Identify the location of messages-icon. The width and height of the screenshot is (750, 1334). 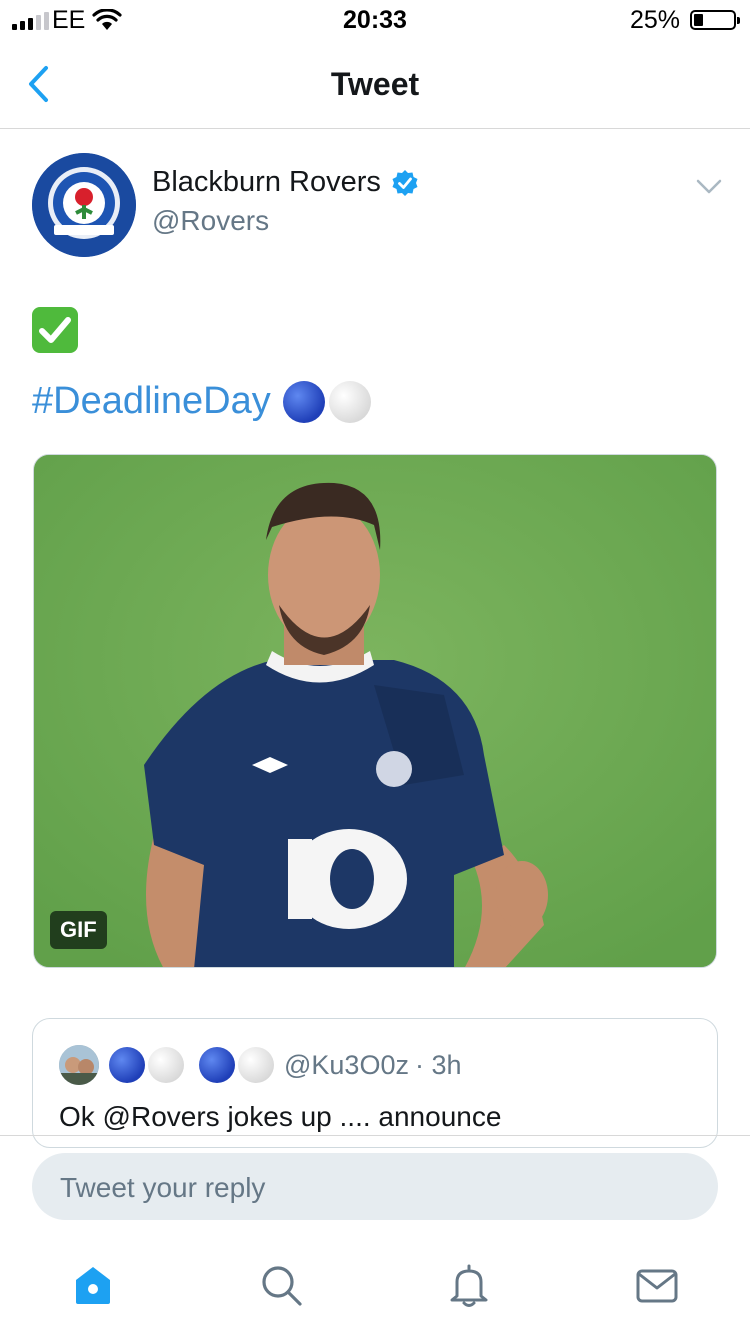
(657, 1285).